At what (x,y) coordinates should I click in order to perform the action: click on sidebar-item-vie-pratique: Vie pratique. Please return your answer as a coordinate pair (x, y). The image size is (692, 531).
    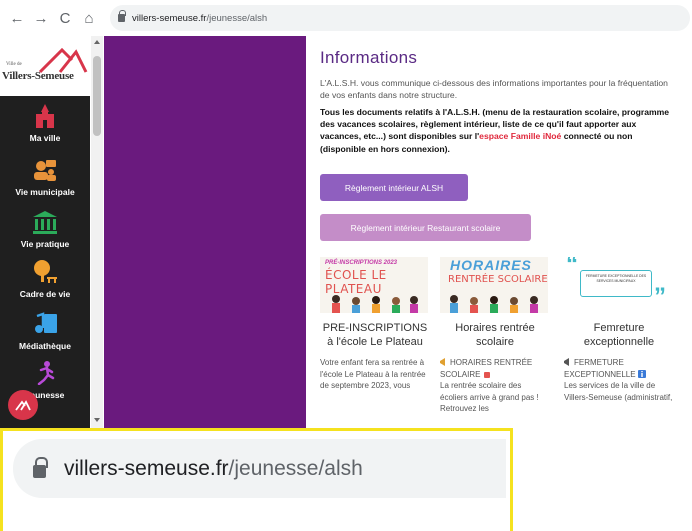
    Looking at the image, I should click on (45, 229).